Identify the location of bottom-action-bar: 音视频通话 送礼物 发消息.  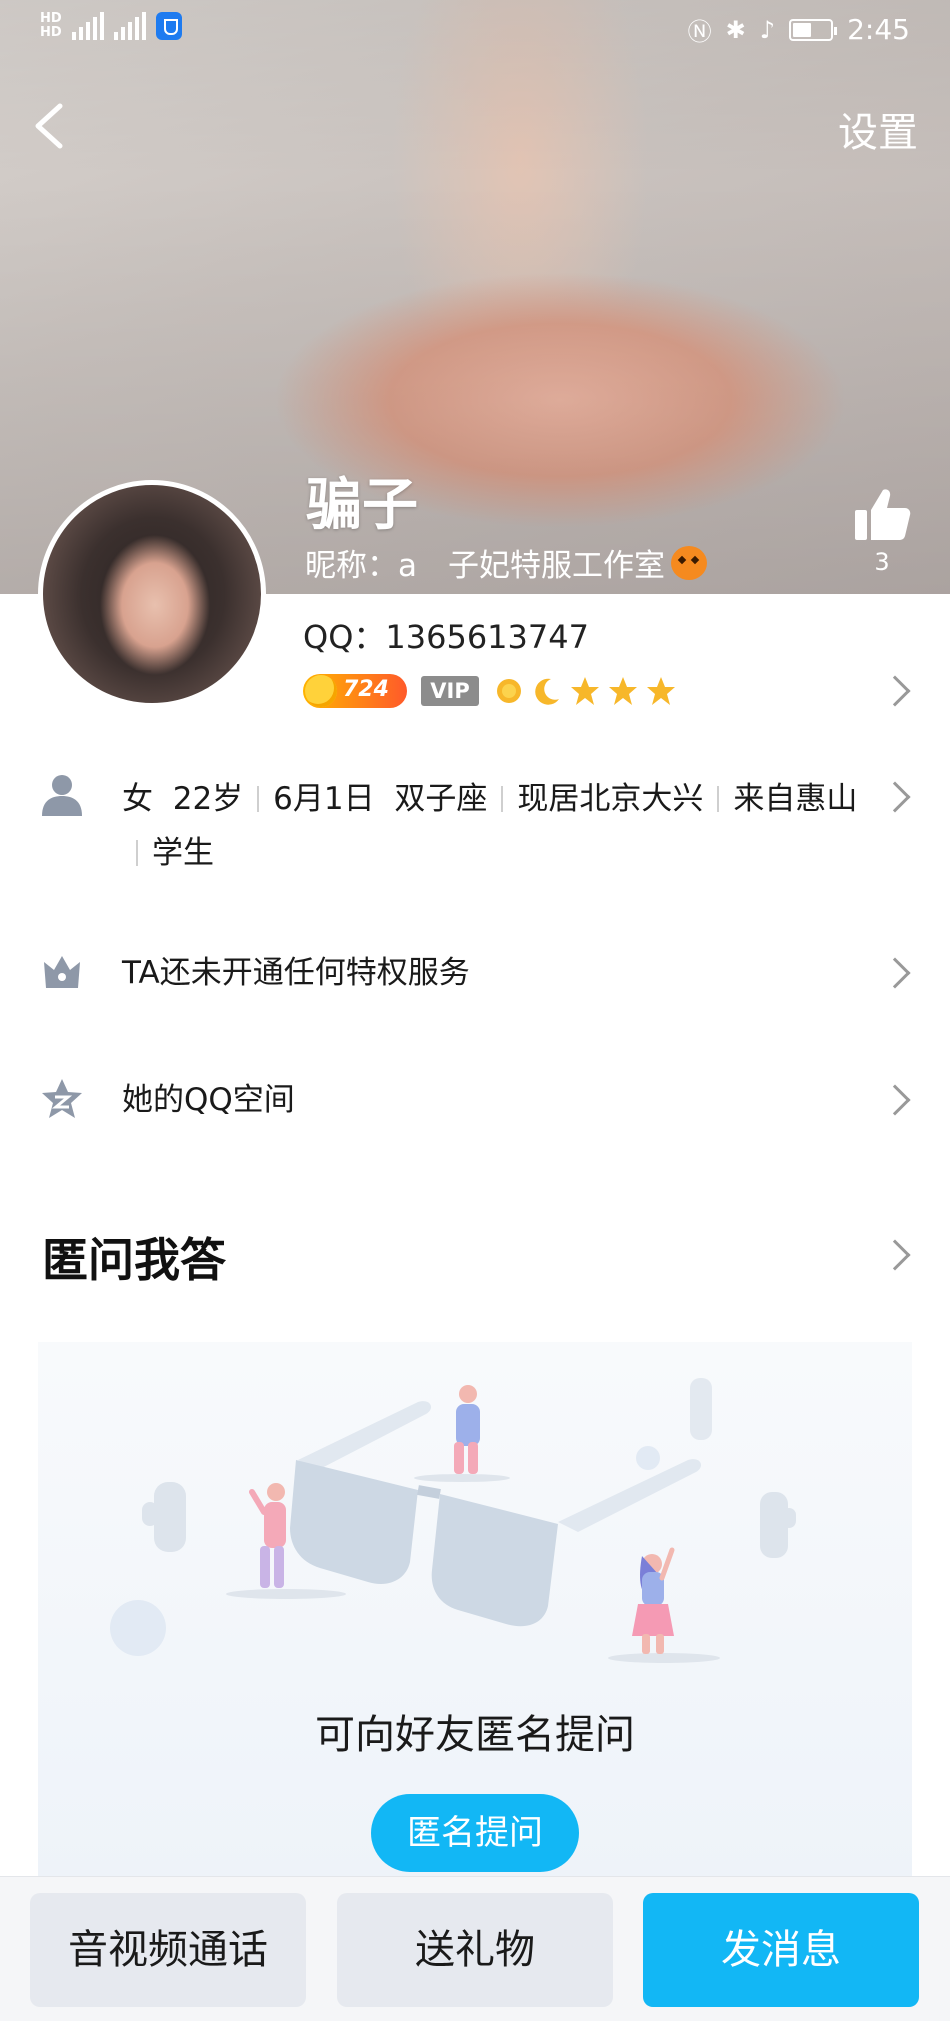
(475, 1948).